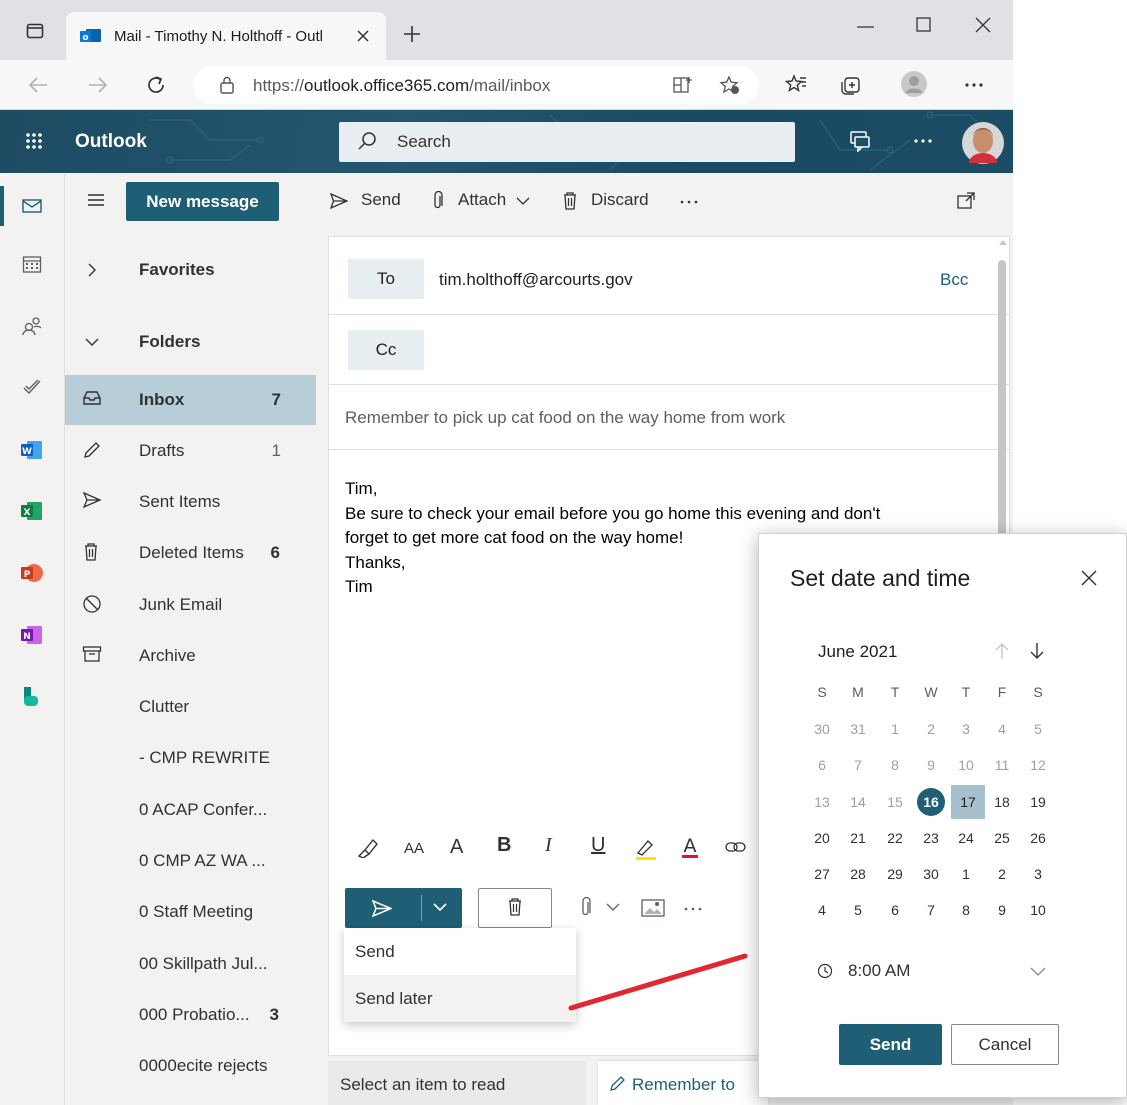 This screenshot has height=1105, width=1127. What do you see at coordinates (457, 1083) in the screenshot?
I see `reading-pane-tab: Select an item to read` at bounding box center [457, 1083].